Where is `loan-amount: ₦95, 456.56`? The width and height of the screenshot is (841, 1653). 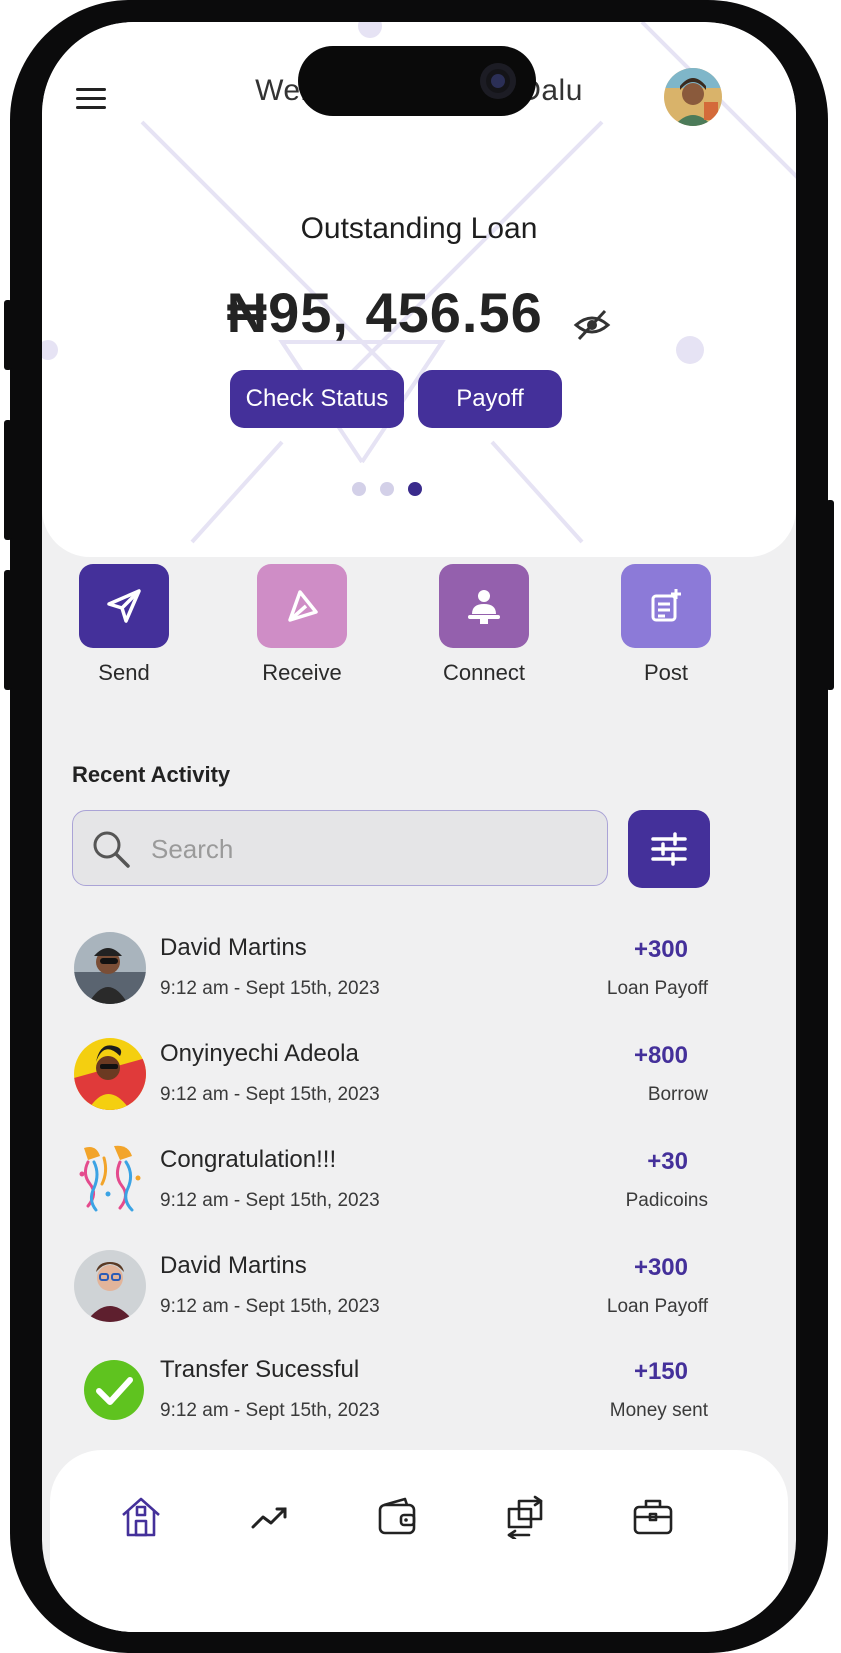
loan-amount: ₦95, 456.56 is located at coordinates (419, 312).